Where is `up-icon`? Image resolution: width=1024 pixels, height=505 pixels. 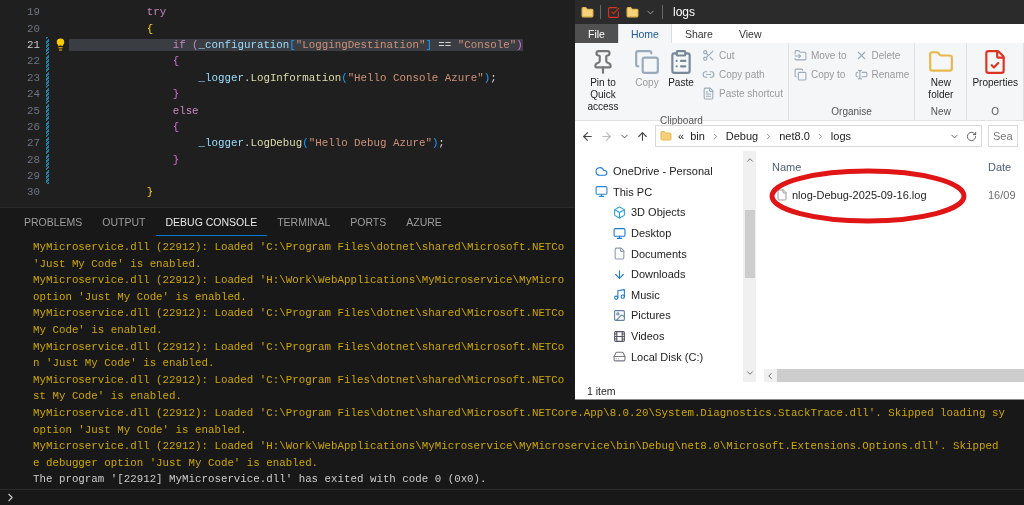
up-icon is located at coordinates (642, 136).